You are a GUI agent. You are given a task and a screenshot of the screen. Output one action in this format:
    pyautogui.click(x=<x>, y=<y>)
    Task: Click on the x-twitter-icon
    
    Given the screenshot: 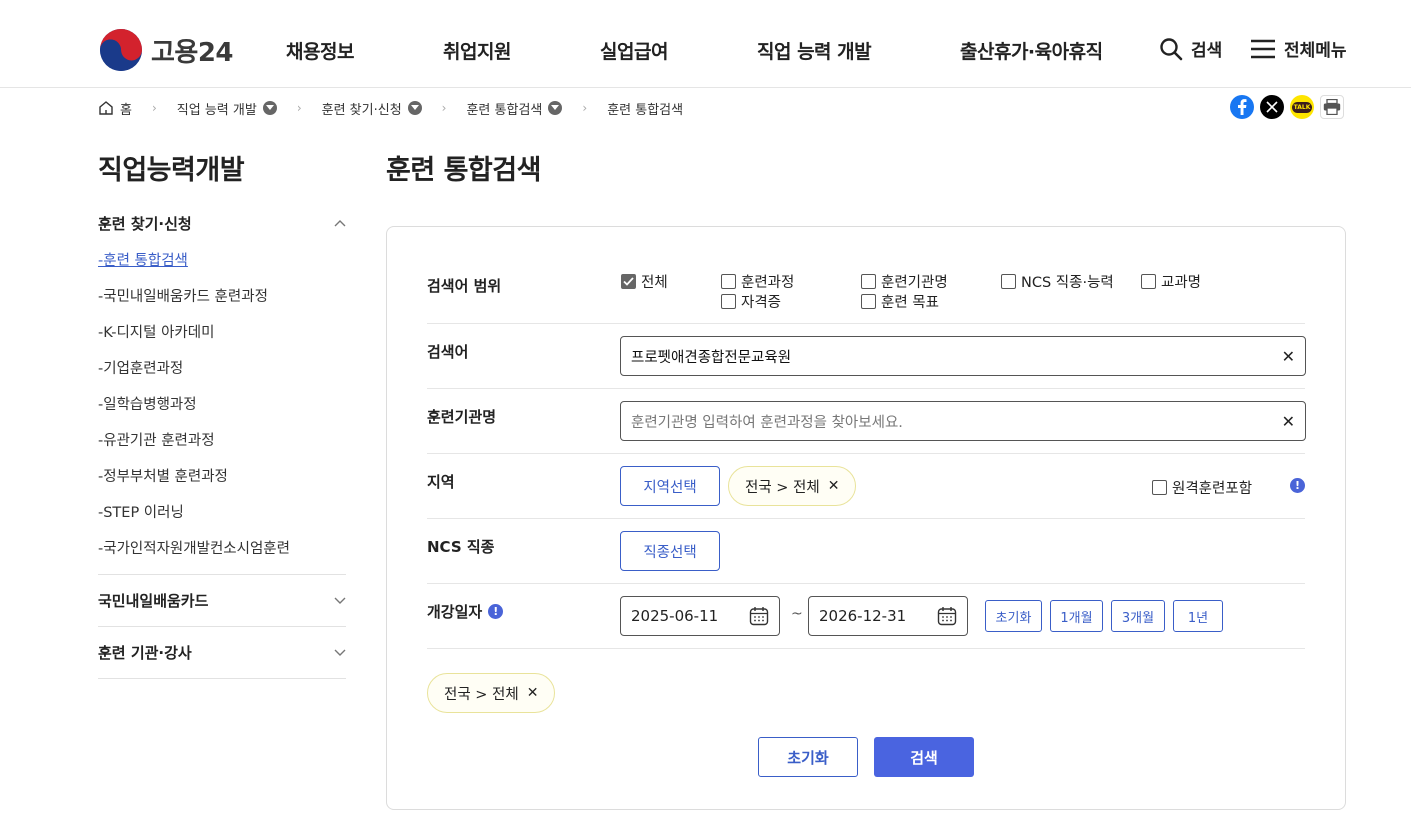 What is the action you would take?
    pyautogui.click(x=1272, y=107)
    